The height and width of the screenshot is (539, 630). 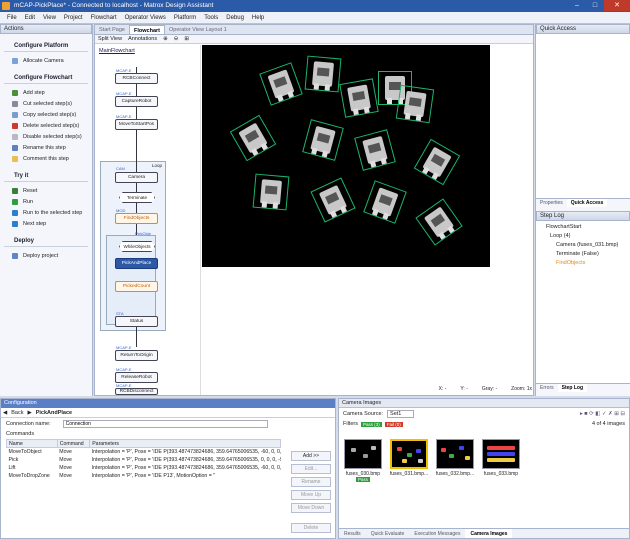 What do you see at coordinates (136, 124) in the screenshot?
I see `step-move-to-start: MoveToStartPos` at bounding box center [136, 124].